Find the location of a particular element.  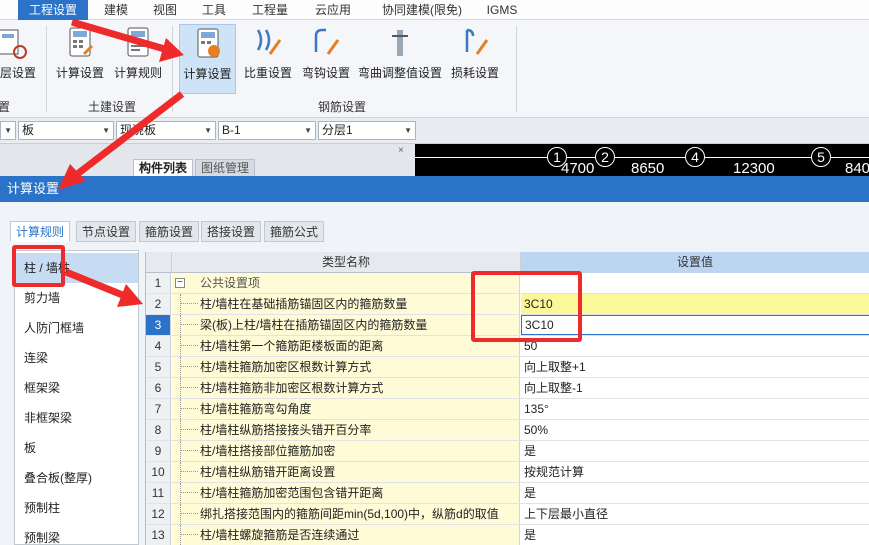

axis-dimension: 8650 is located at coordinates (648, 168).